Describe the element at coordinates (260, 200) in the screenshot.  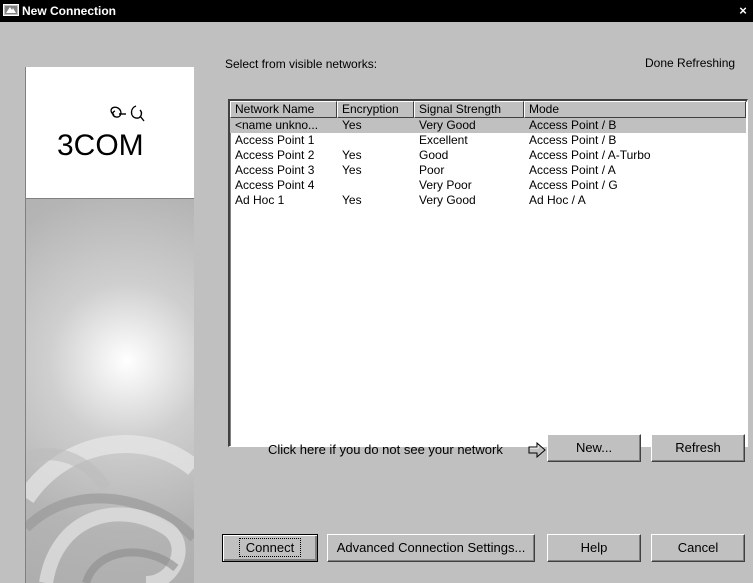
I see `network-name-cell: Ad Hoc 1` at that location.